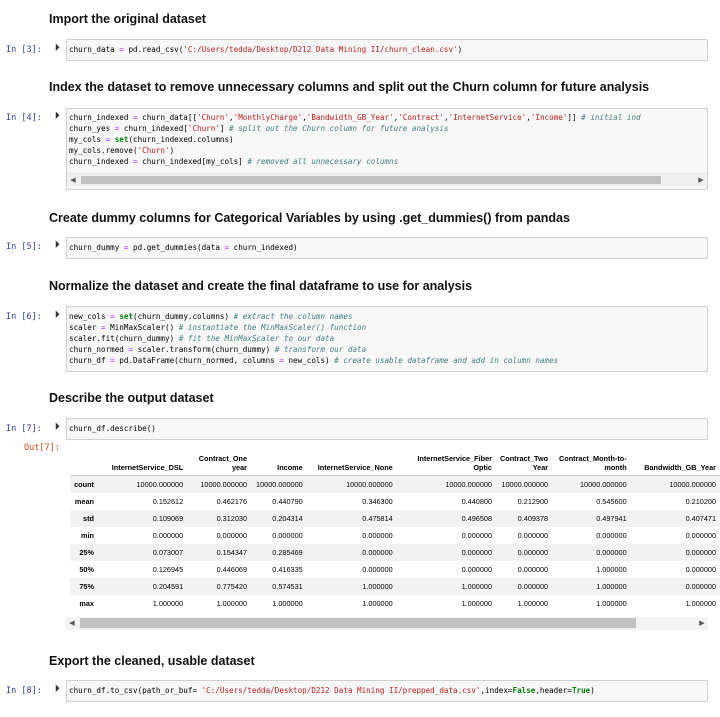 The image size is (720, 717). What do you see at coordinates (24, 429) in the screenshot?
I see `input-prompt: In [7]:` at bounding box center [24, 429].